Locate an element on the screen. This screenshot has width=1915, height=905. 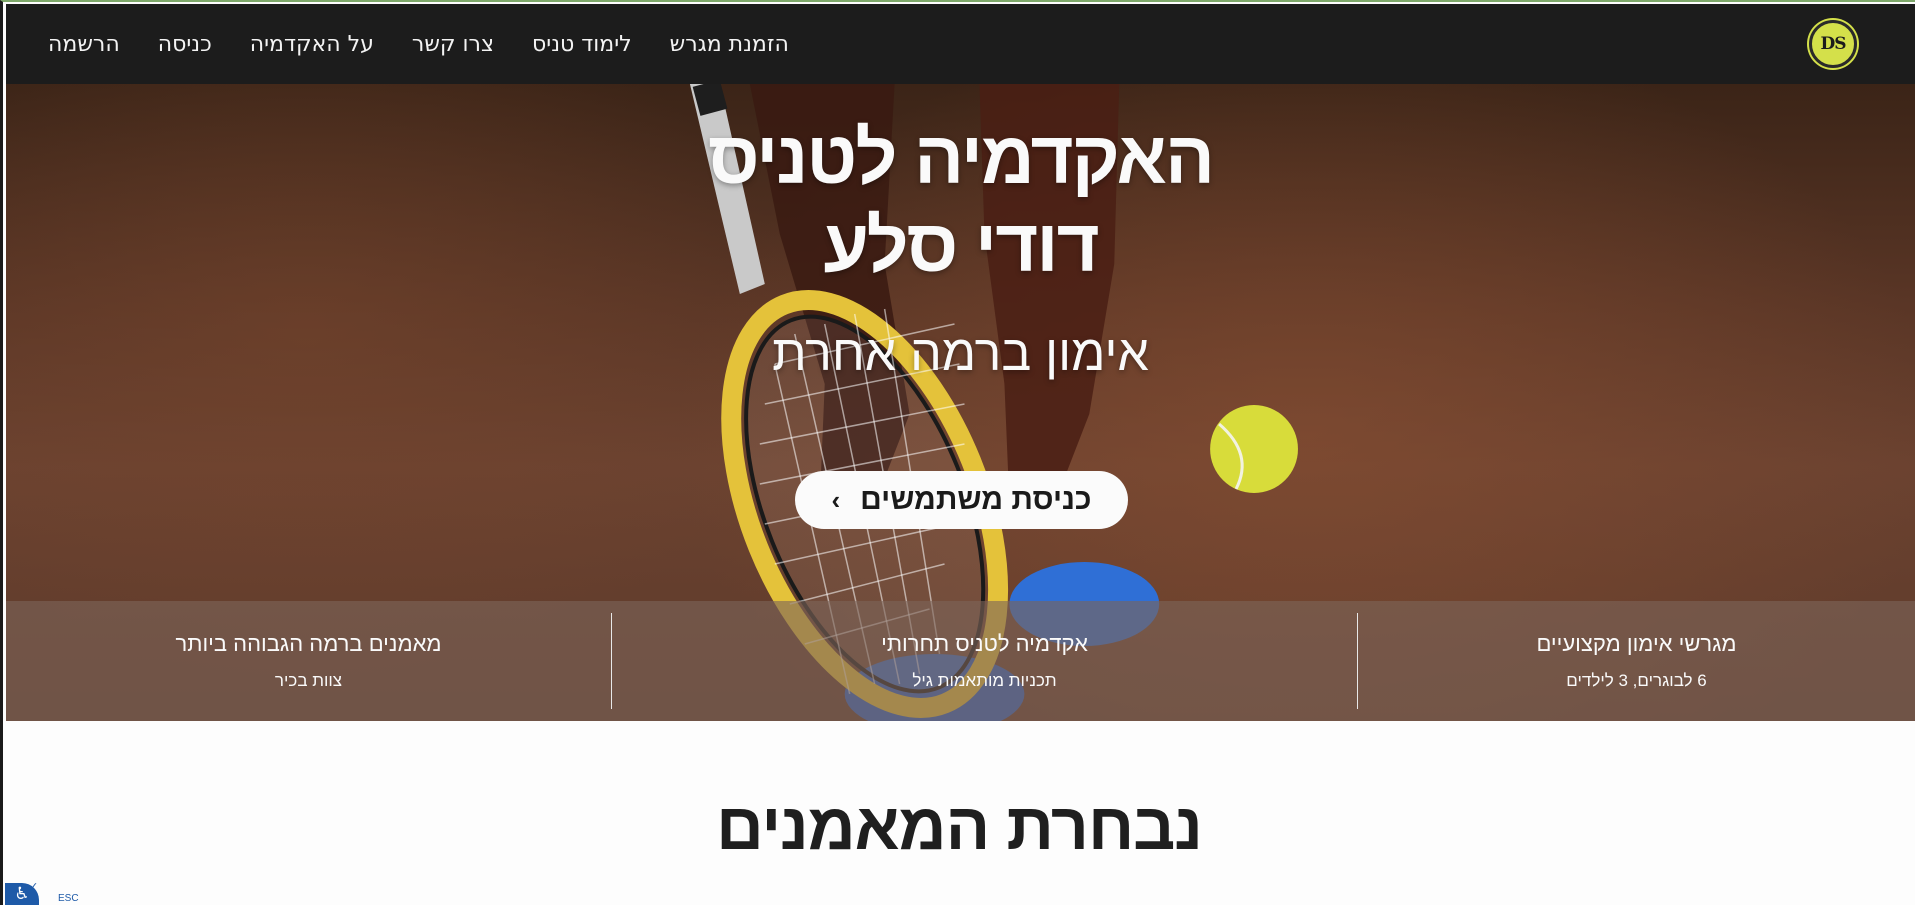
feature-subtitle: 6 לבוגרים, 3 לילדים is located at coordinates (1636, 680).